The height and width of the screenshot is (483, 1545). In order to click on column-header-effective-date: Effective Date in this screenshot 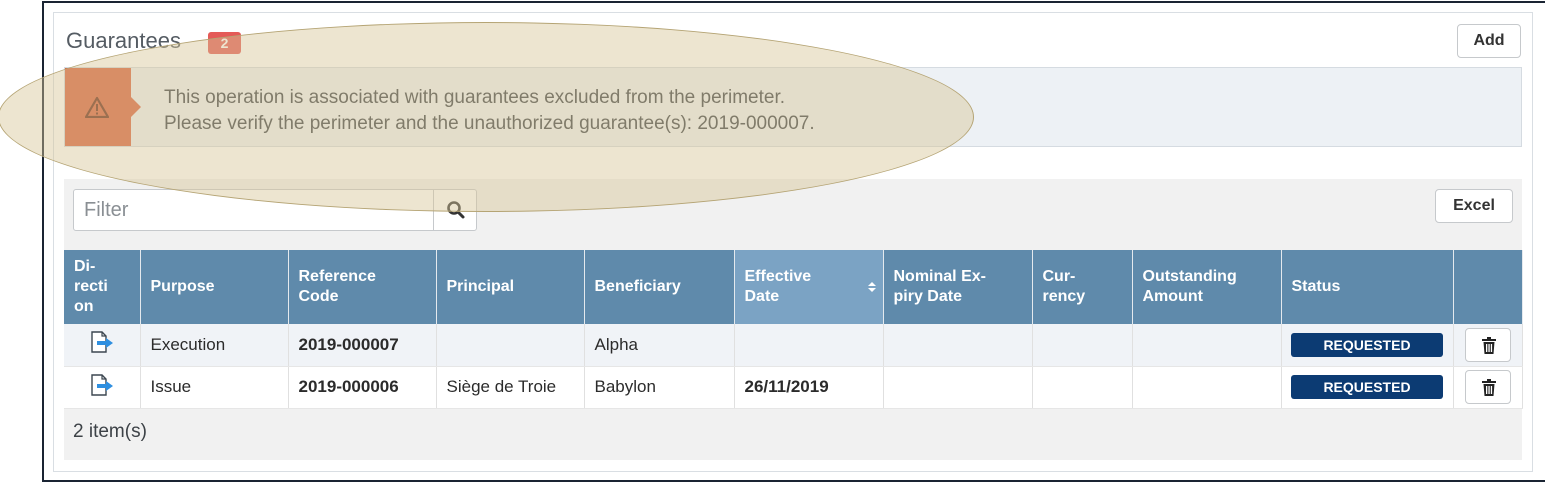, I will do `click(809, 287)`.